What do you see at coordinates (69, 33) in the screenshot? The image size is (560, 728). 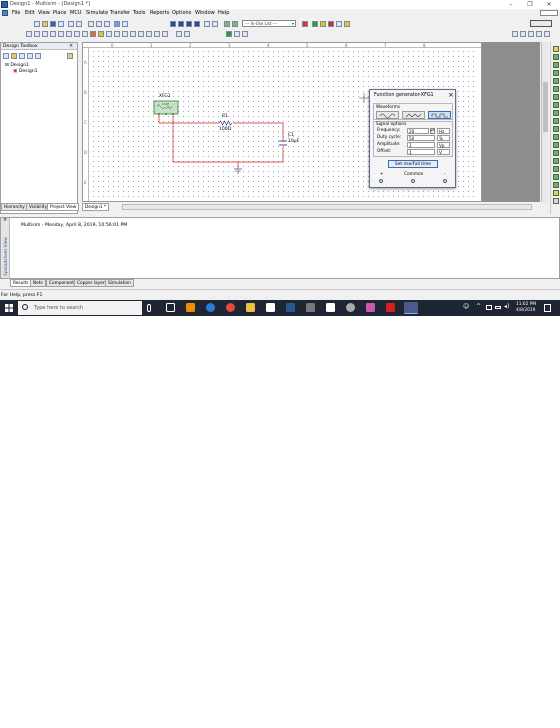 I see `ttl-icon` at bounding box center [69, 33].